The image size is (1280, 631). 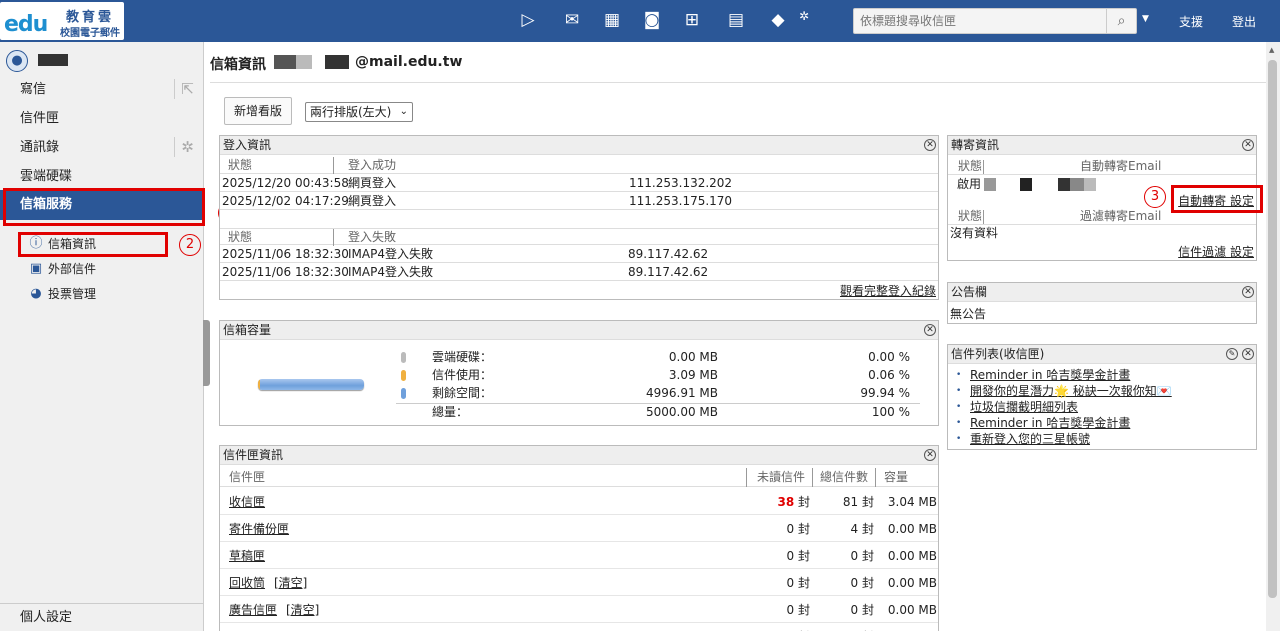 I want to click on nav-personal-settings: 個人設定, so click(x=102, y=617).